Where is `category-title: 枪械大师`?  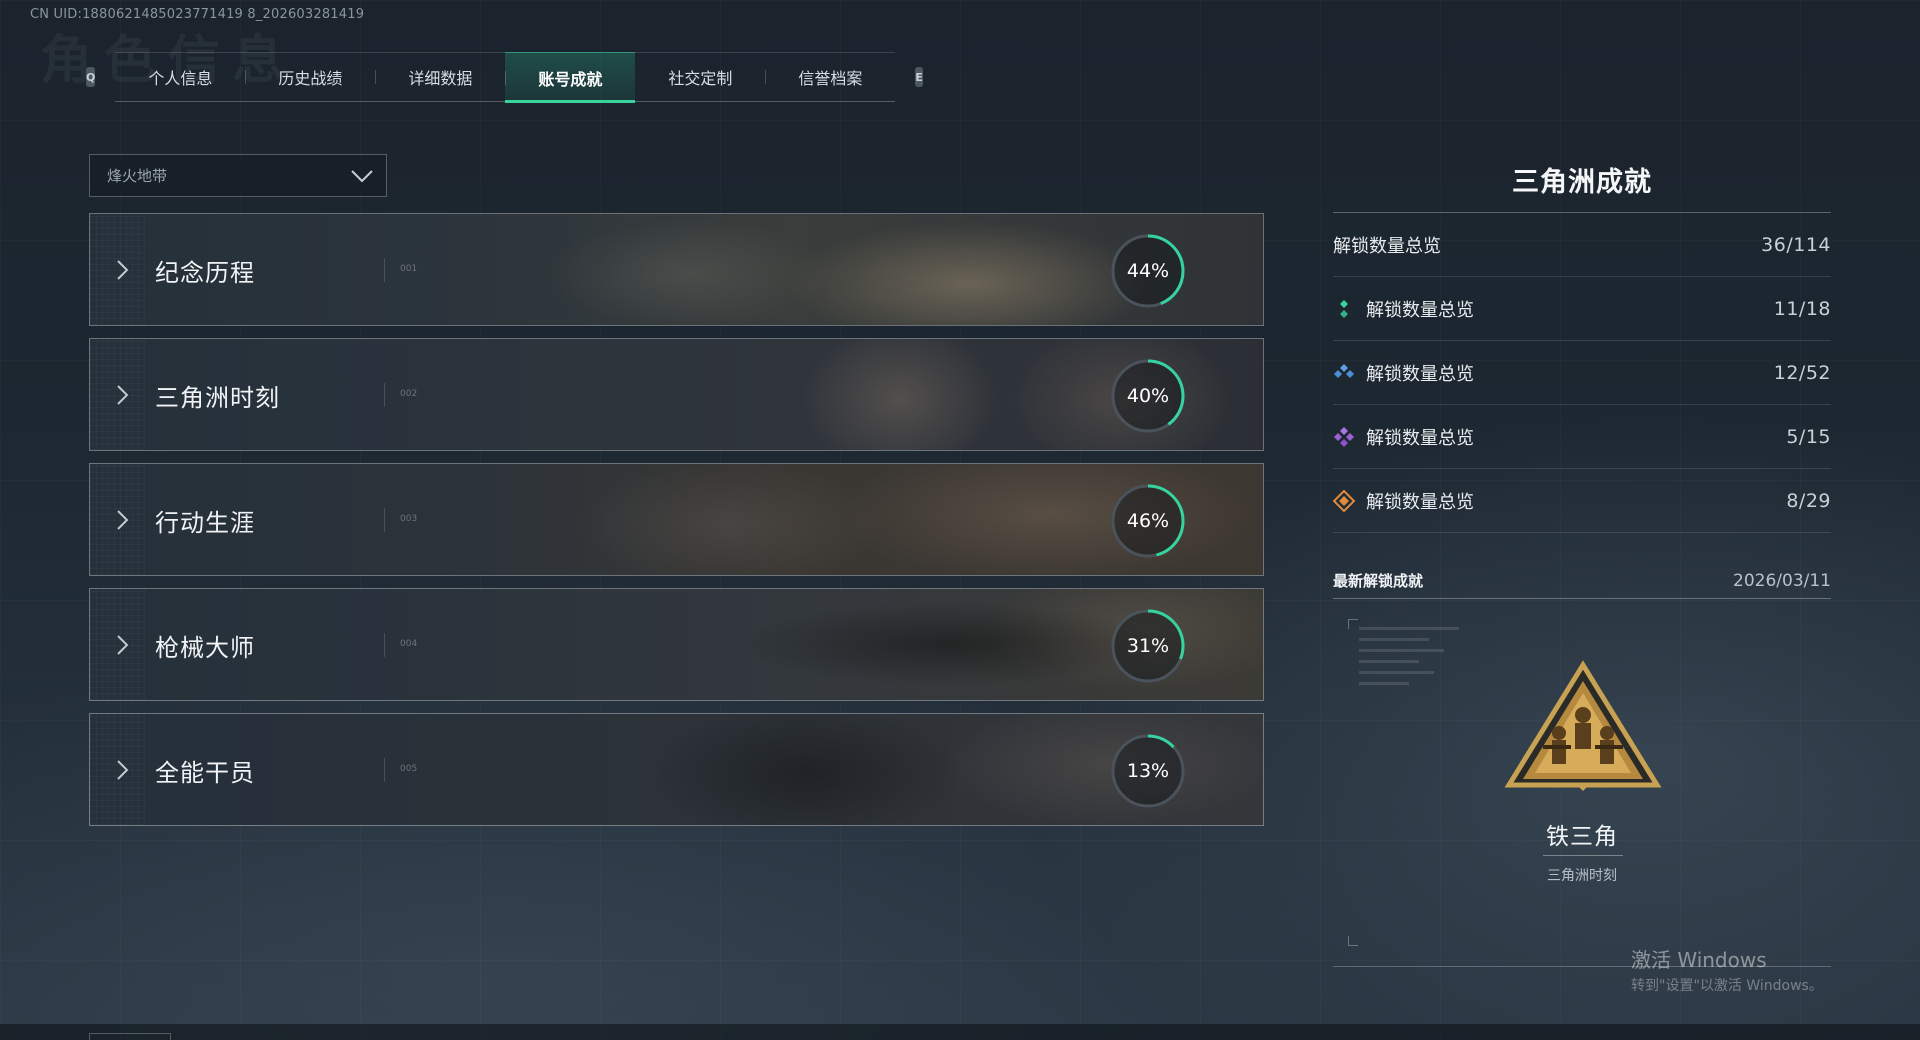
category-title: 枪械大师 is located at coordinates (205, 648).